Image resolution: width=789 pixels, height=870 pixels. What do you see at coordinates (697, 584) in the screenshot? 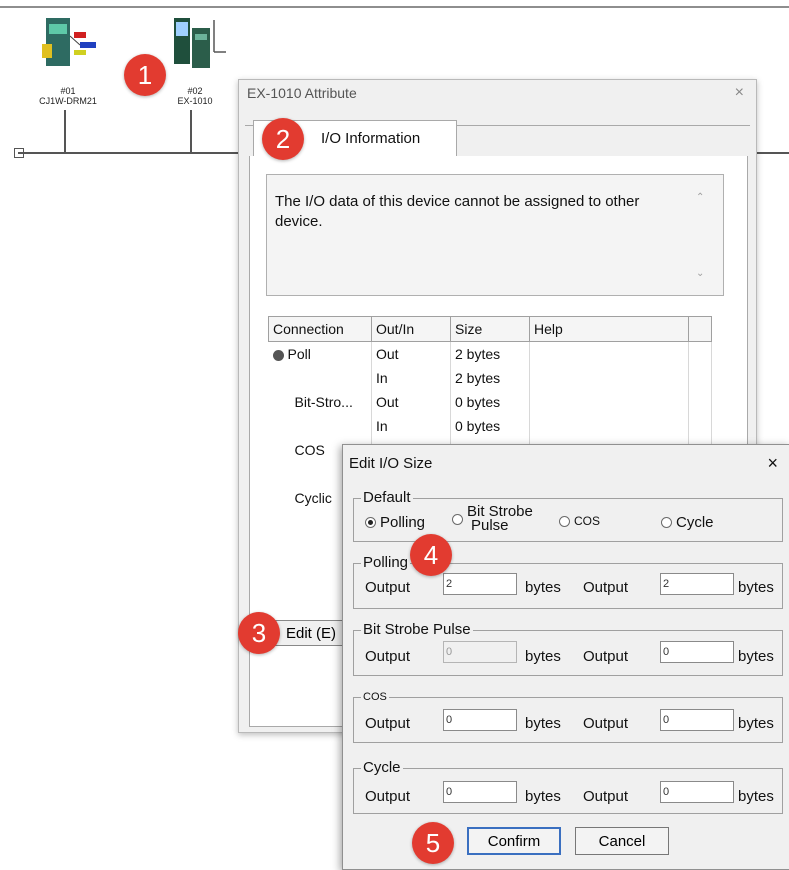
I see `polling-input-input` at bounding box center [697, 584].